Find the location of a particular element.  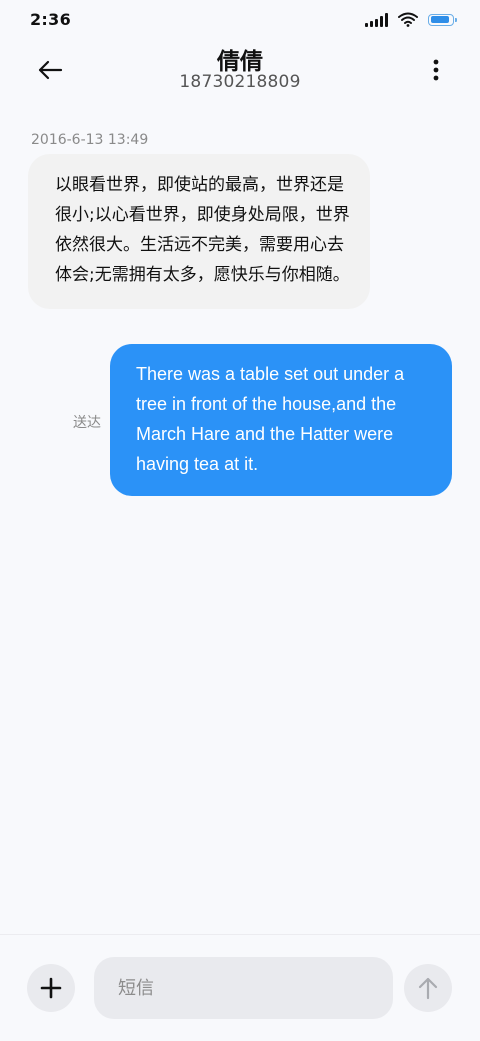

contact-number: 18730218809 is located at coordinates (240, 82).